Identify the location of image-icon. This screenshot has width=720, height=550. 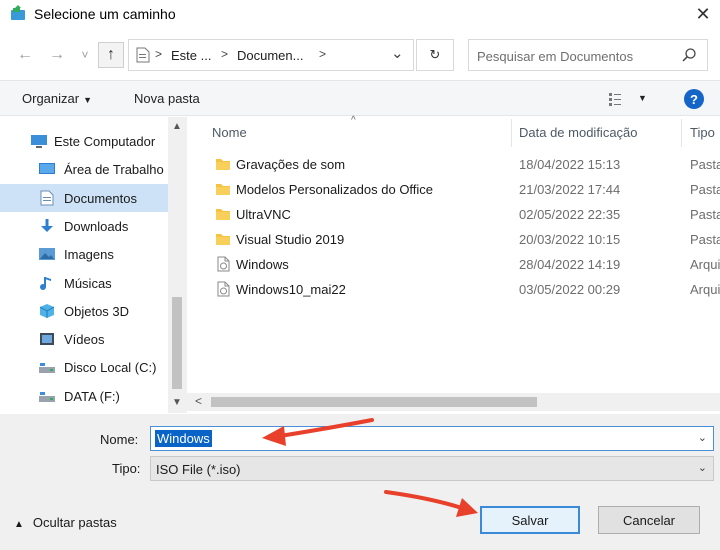
(47, 254).